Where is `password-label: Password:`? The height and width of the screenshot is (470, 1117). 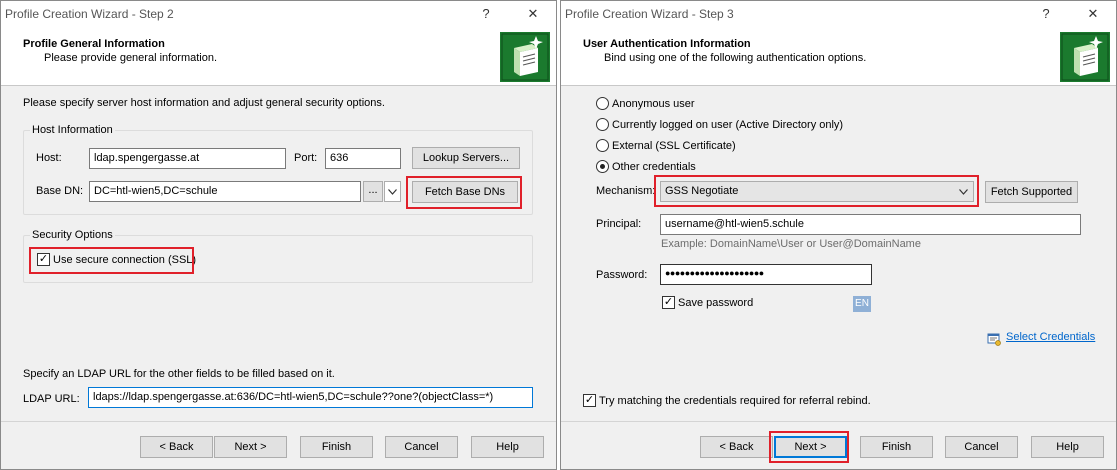
password-label: Password: is located at coordinates (622, 275).